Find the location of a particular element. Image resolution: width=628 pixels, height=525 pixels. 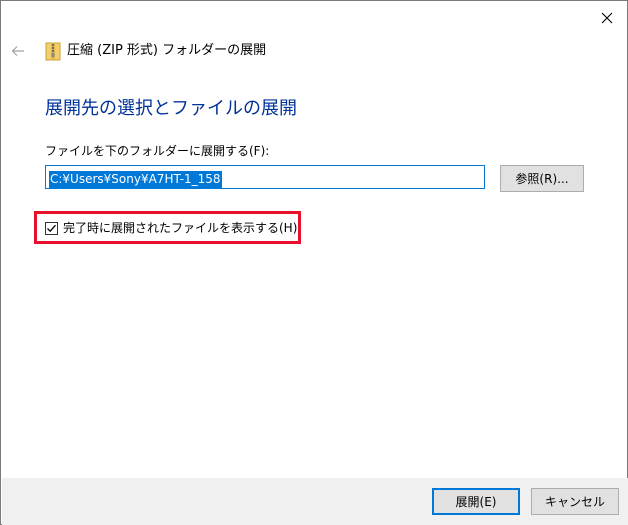

show-files-checkbox is located at coordinates (51, 228).